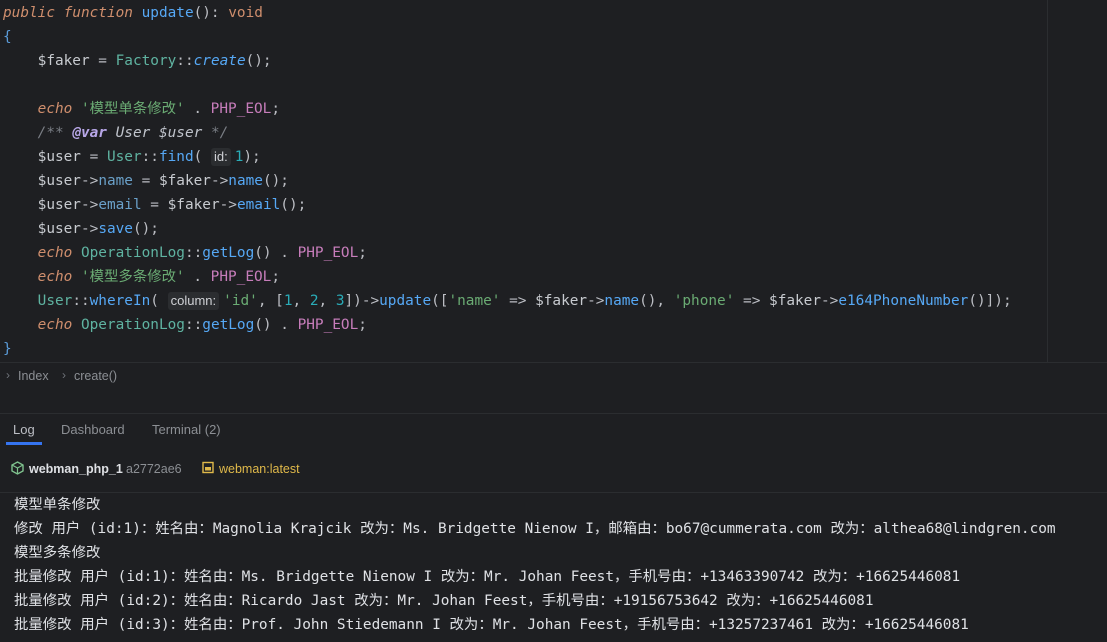 This screenshot has height=642, width=1107. Describe the element at coordinates (132, 109) in the screenshot. I see `code-token: '模型单条修改'` at that location.